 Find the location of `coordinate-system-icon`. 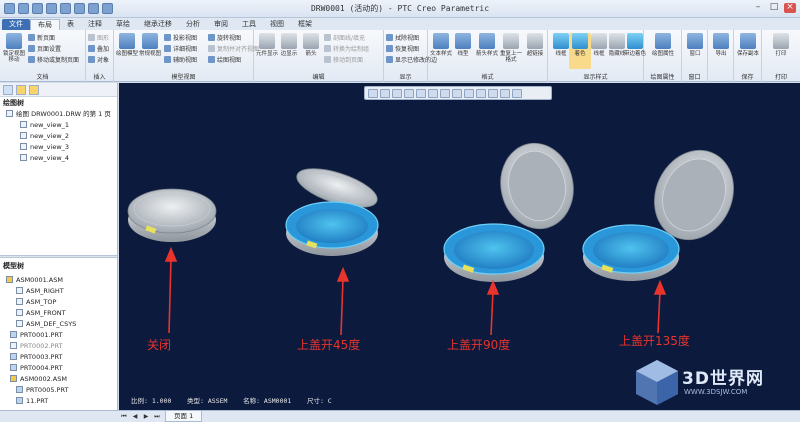

coordinate-system-icon is located at coordinates (19, 323).